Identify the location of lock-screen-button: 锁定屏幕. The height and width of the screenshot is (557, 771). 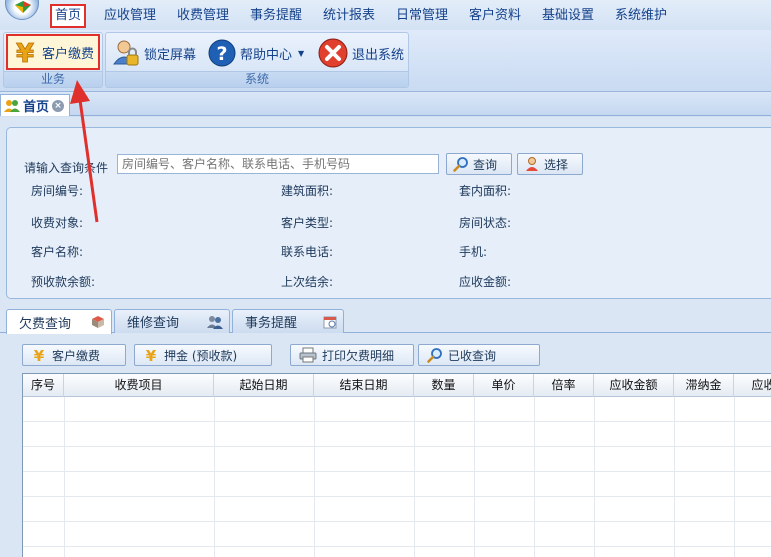
(154, 53).